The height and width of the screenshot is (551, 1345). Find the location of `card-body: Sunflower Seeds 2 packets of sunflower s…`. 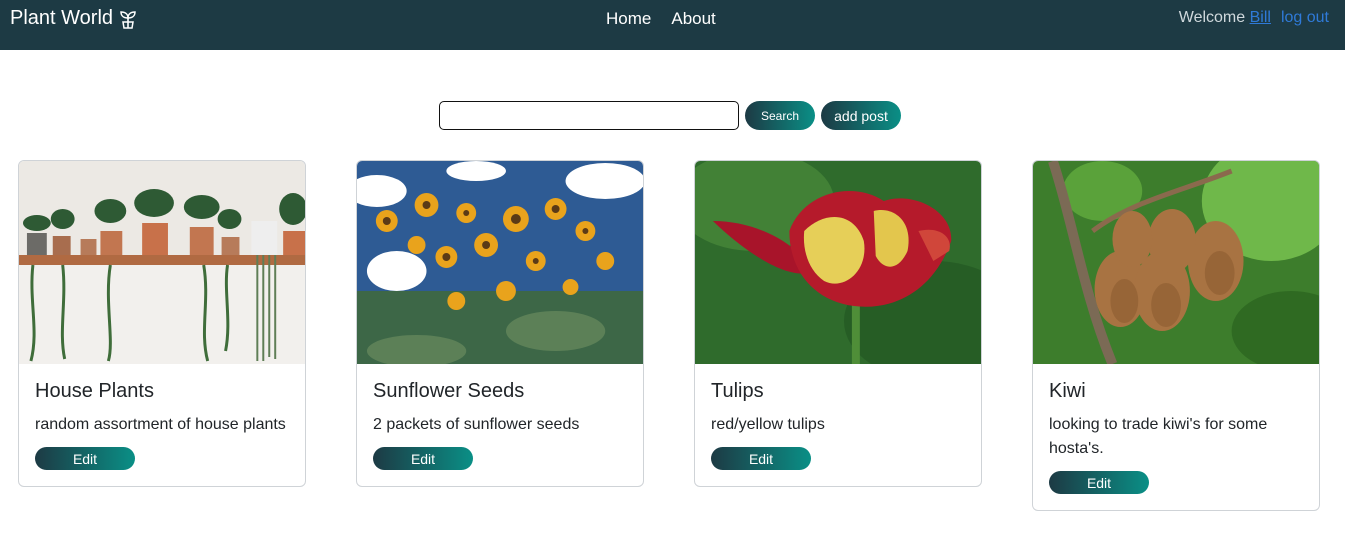

card-body: Sunflower Seeds 2 packets of sunflower s… is located at coordinates (500, 425).